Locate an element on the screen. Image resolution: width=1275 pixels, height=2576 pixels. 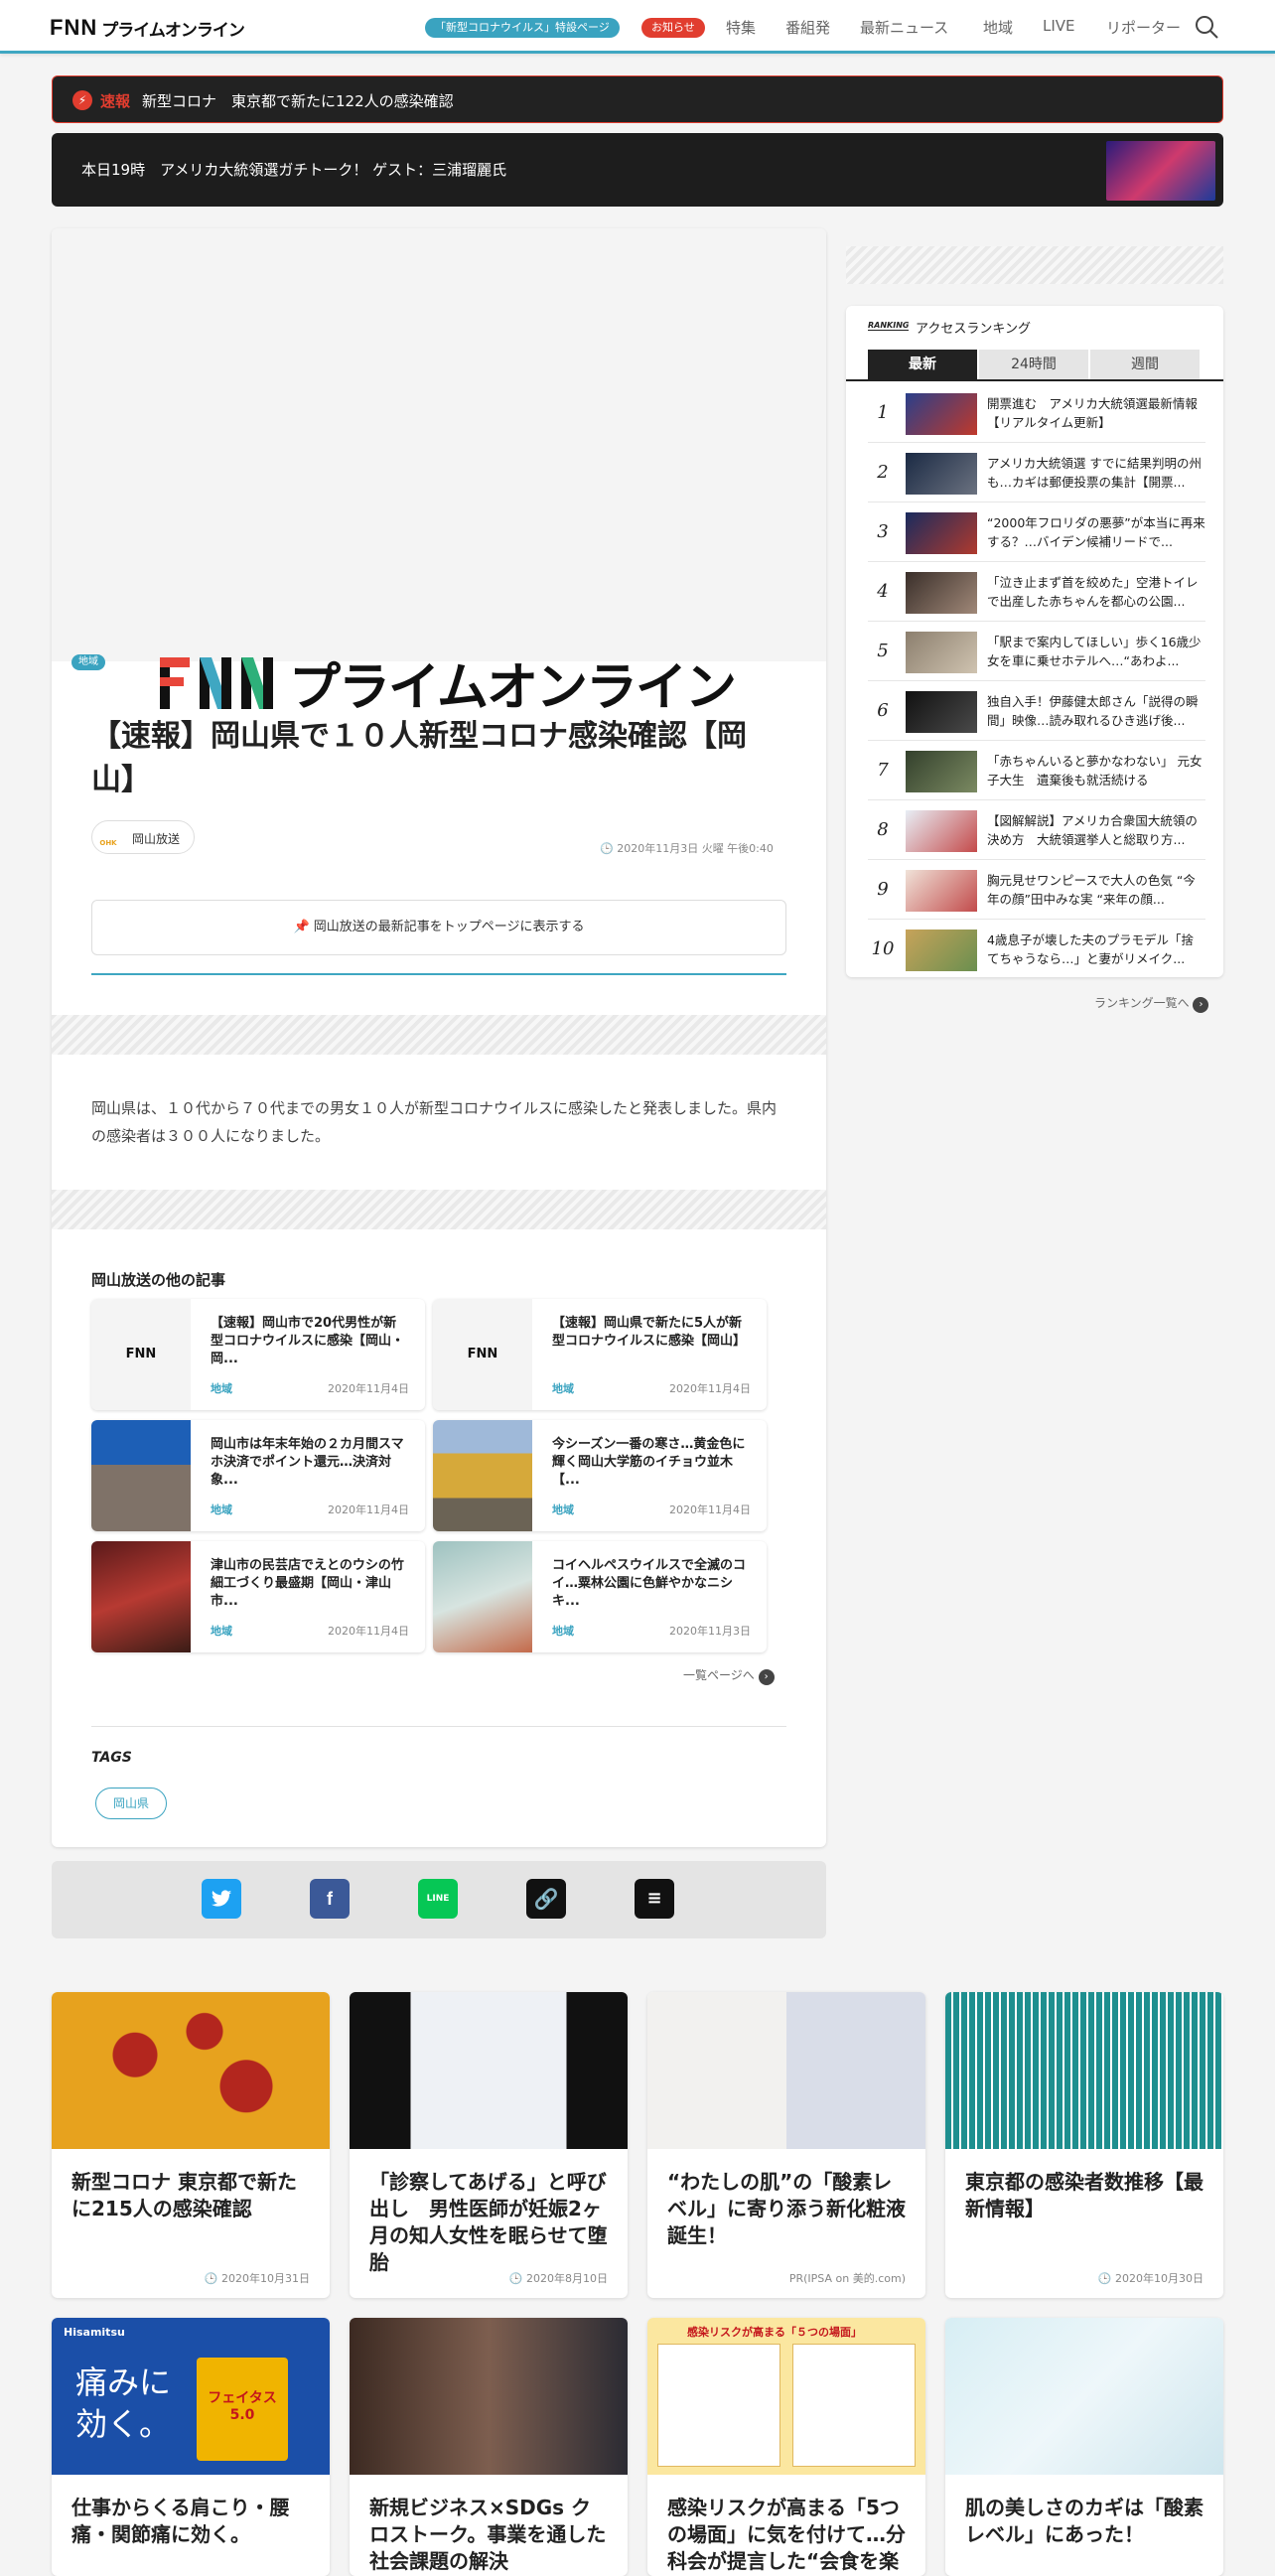
hero-logo-text: プライムオンライン is located at coordinates (513, 688).